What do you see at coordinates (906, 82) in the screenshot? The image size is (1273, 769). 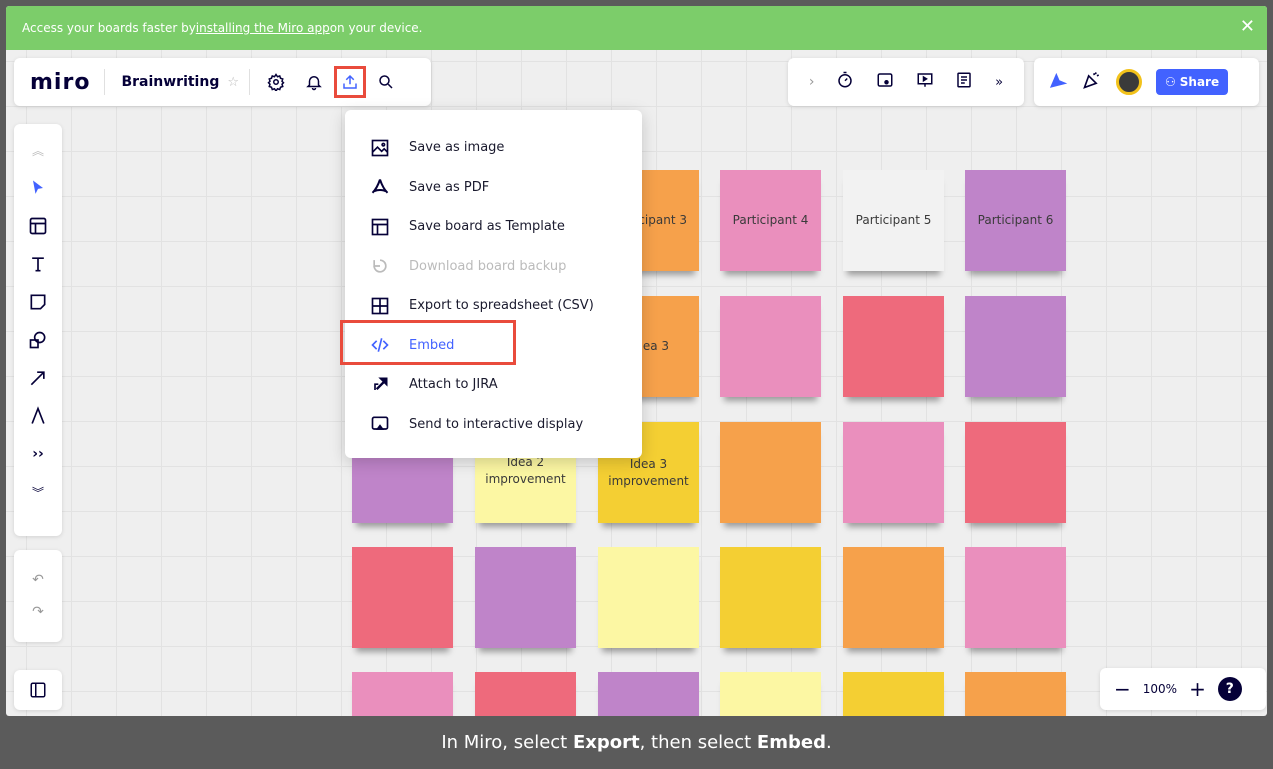 I see `collaboration-toolbar: › »` at bounding box center [906, 82].